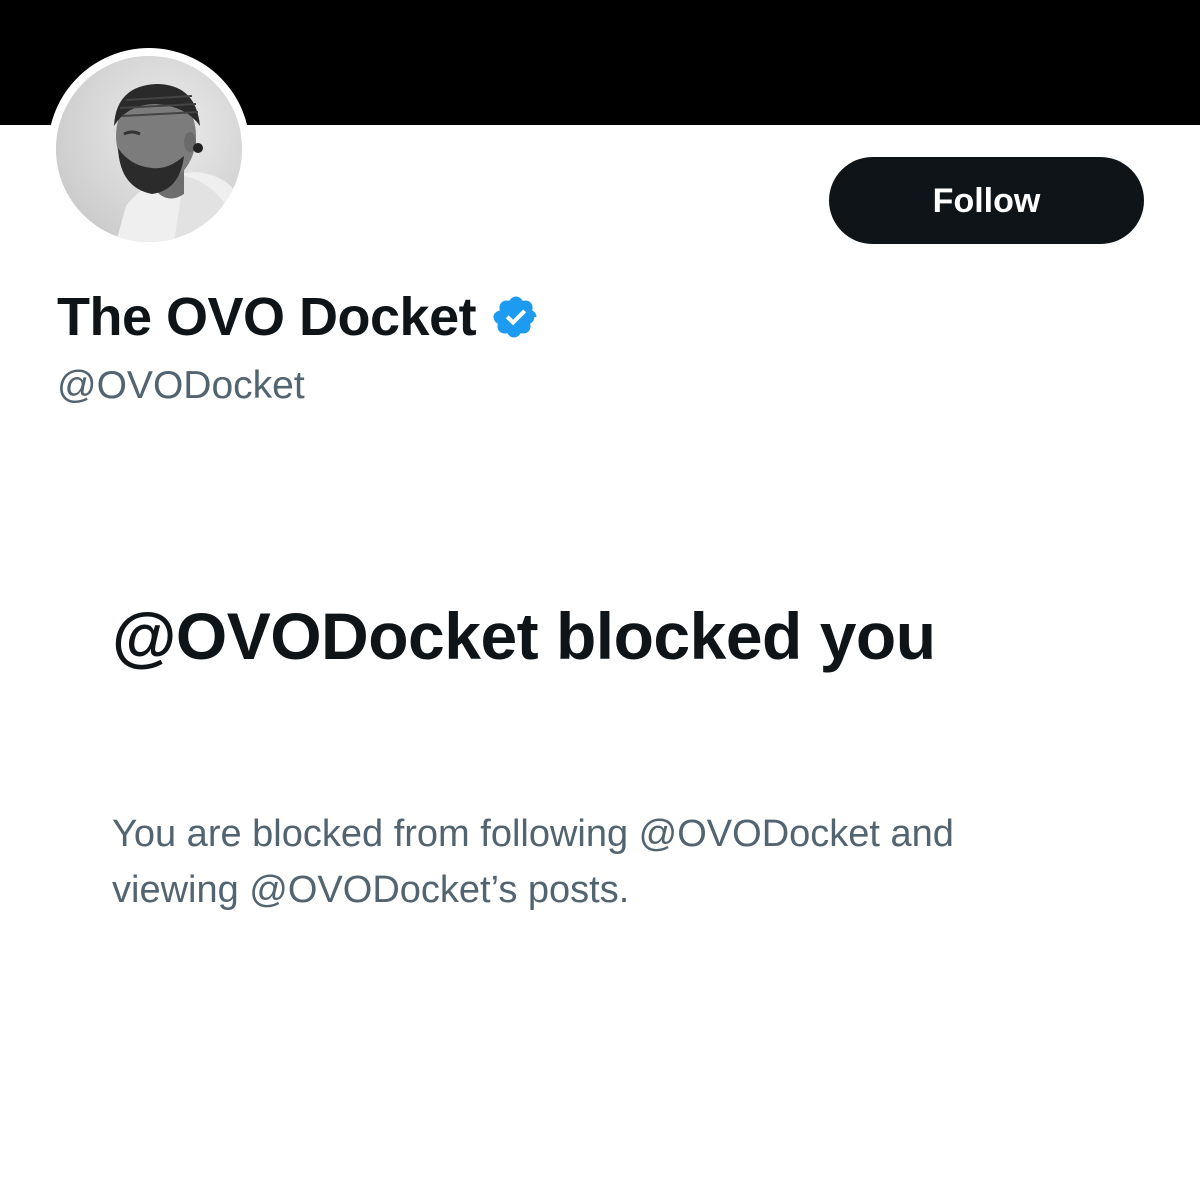 The height and width of the screenshot is (1183, 1200). I want to click on blocked-title: @OVODocket blocked you, so click(524, 636).